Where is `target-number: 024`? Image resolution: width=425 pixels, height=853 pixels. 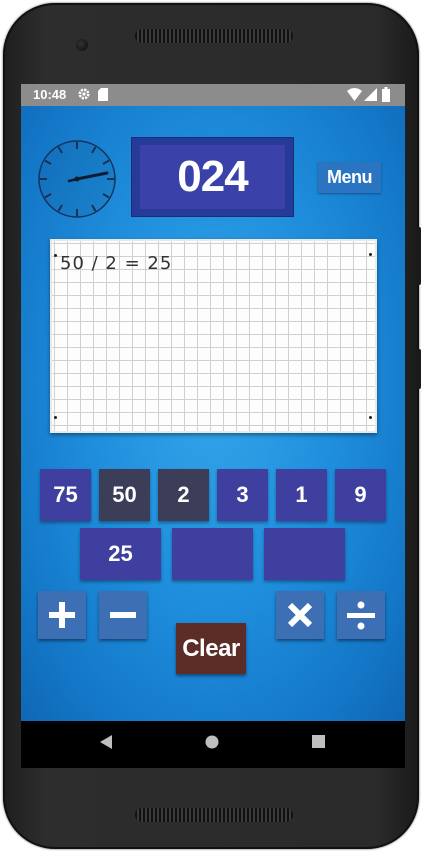 target-number: 024 is located at coordinates (212, 177).